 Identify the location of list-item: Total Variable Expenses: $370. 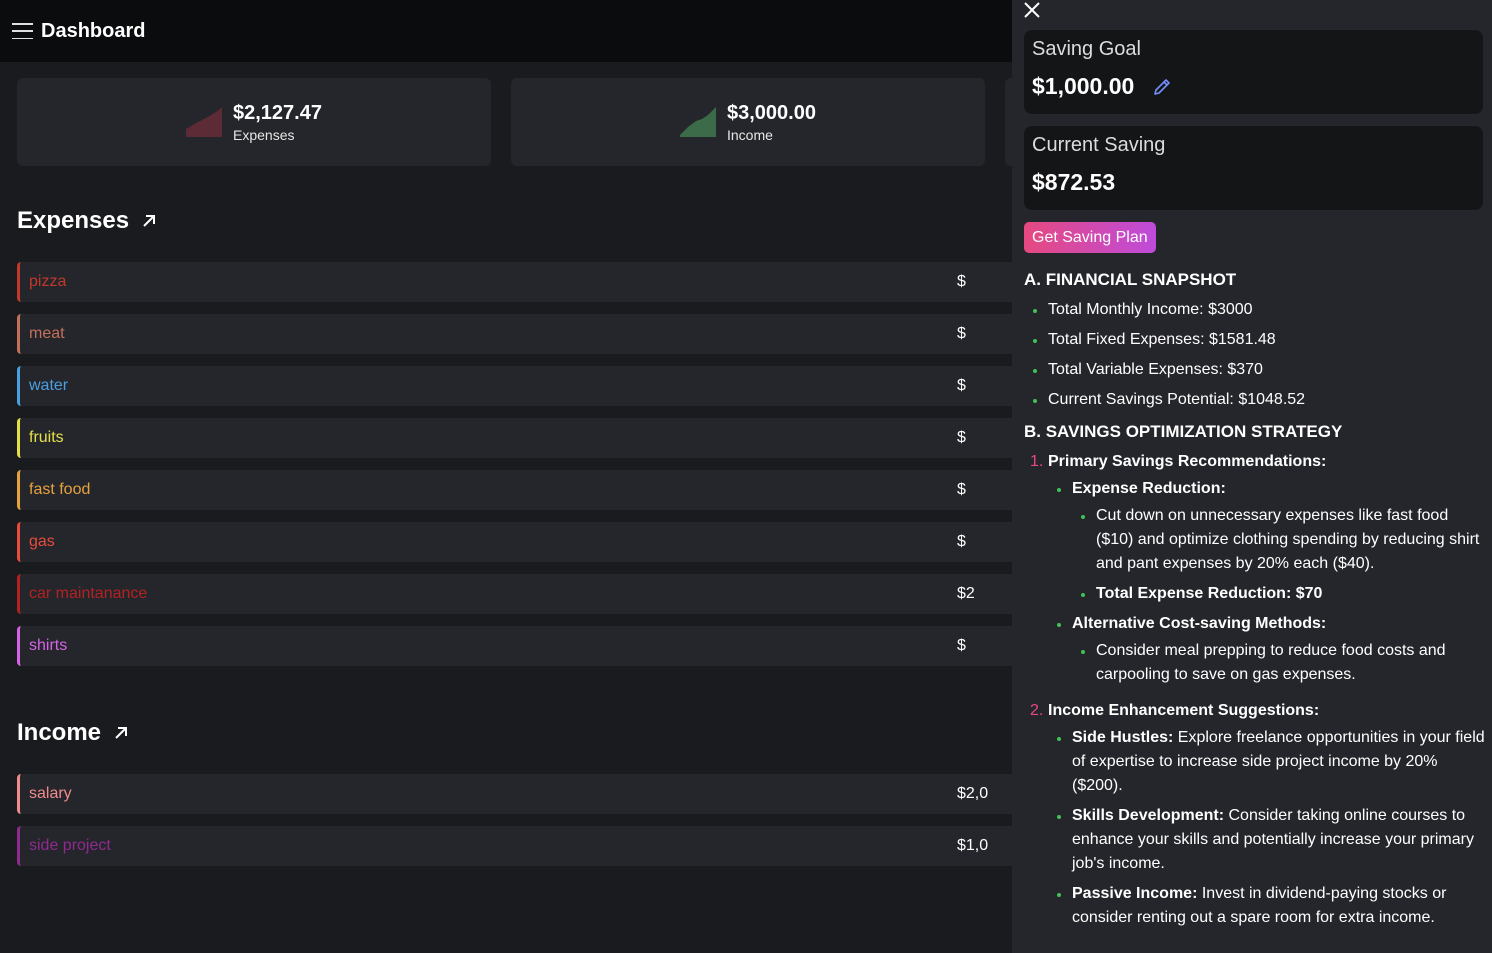
(1255, 370).